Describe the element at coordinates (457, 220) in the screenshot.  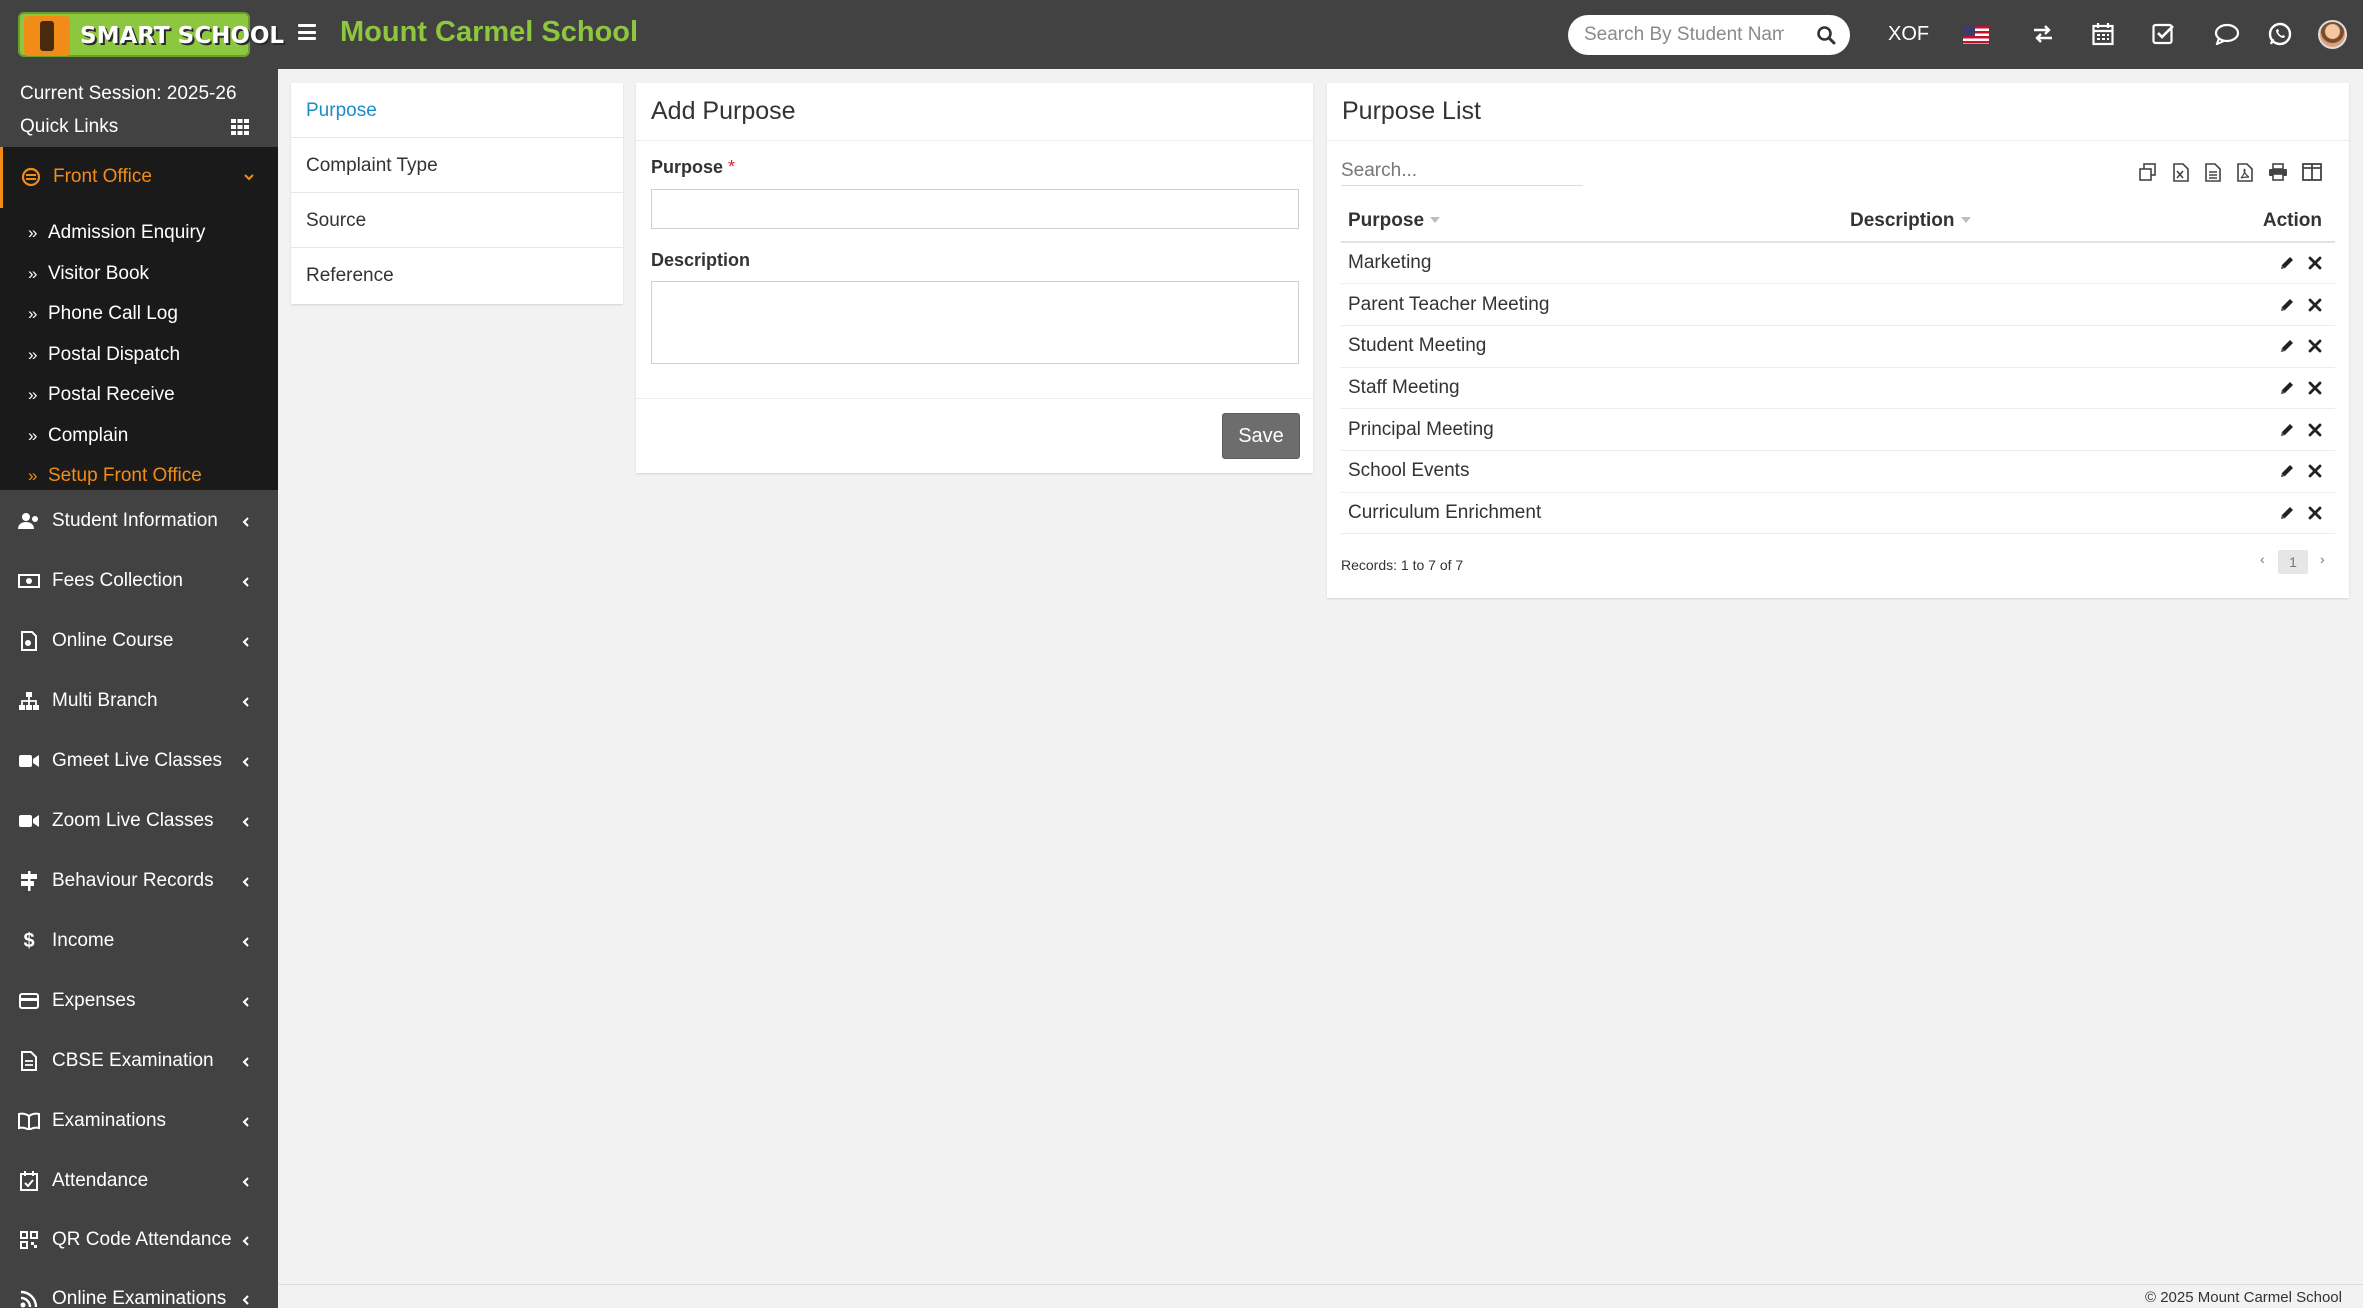
I see `setup-nav-source: Source` at that location.